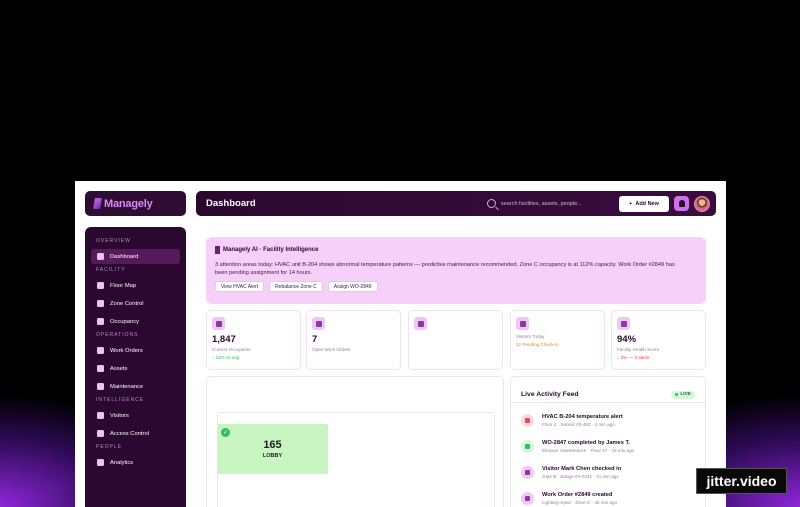  Describe the element at coordinates (580, 502) in the screenshot. I see `feed-item-sub: Lighting repair · Zone C · 45 min ago` at that location.